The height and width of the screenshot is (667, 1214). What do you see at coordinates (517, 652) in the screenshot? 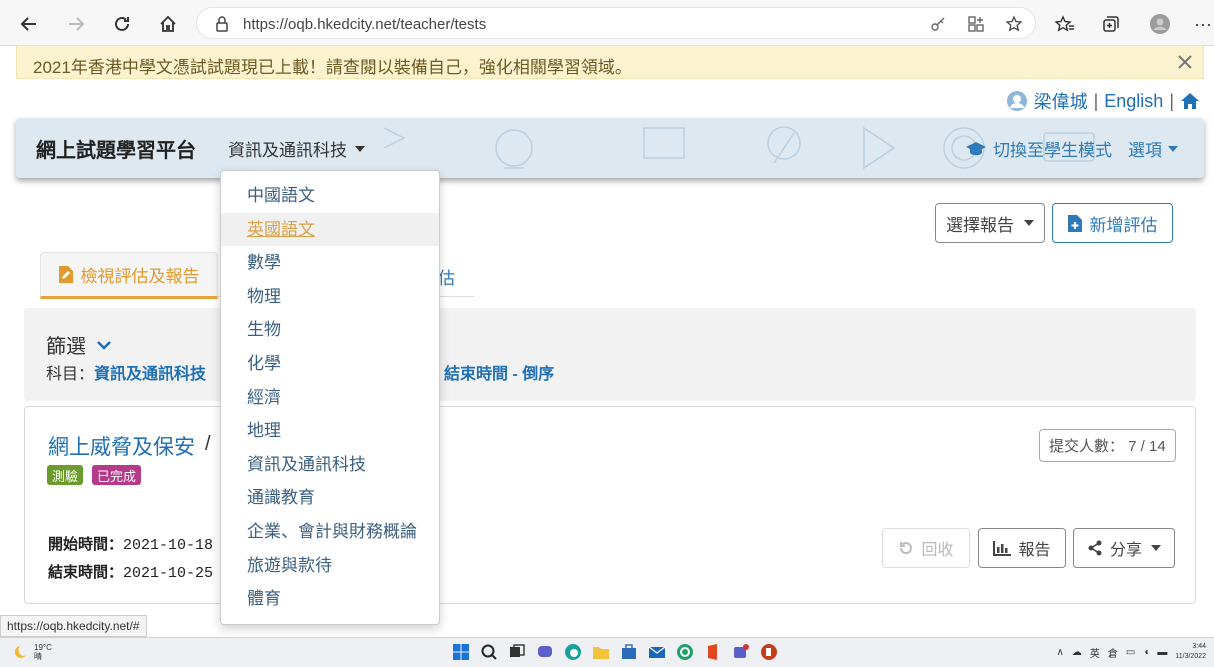
I see `task-view-icon` at bounding box center [517, 652].